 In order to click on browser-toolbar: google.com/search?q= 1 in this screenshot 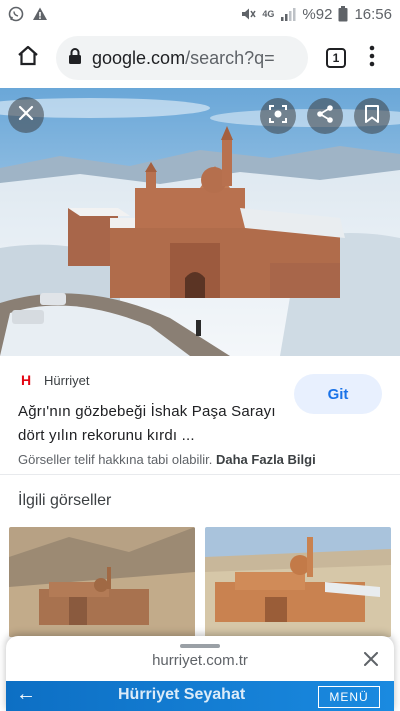, I will do `click(200, 58)`.